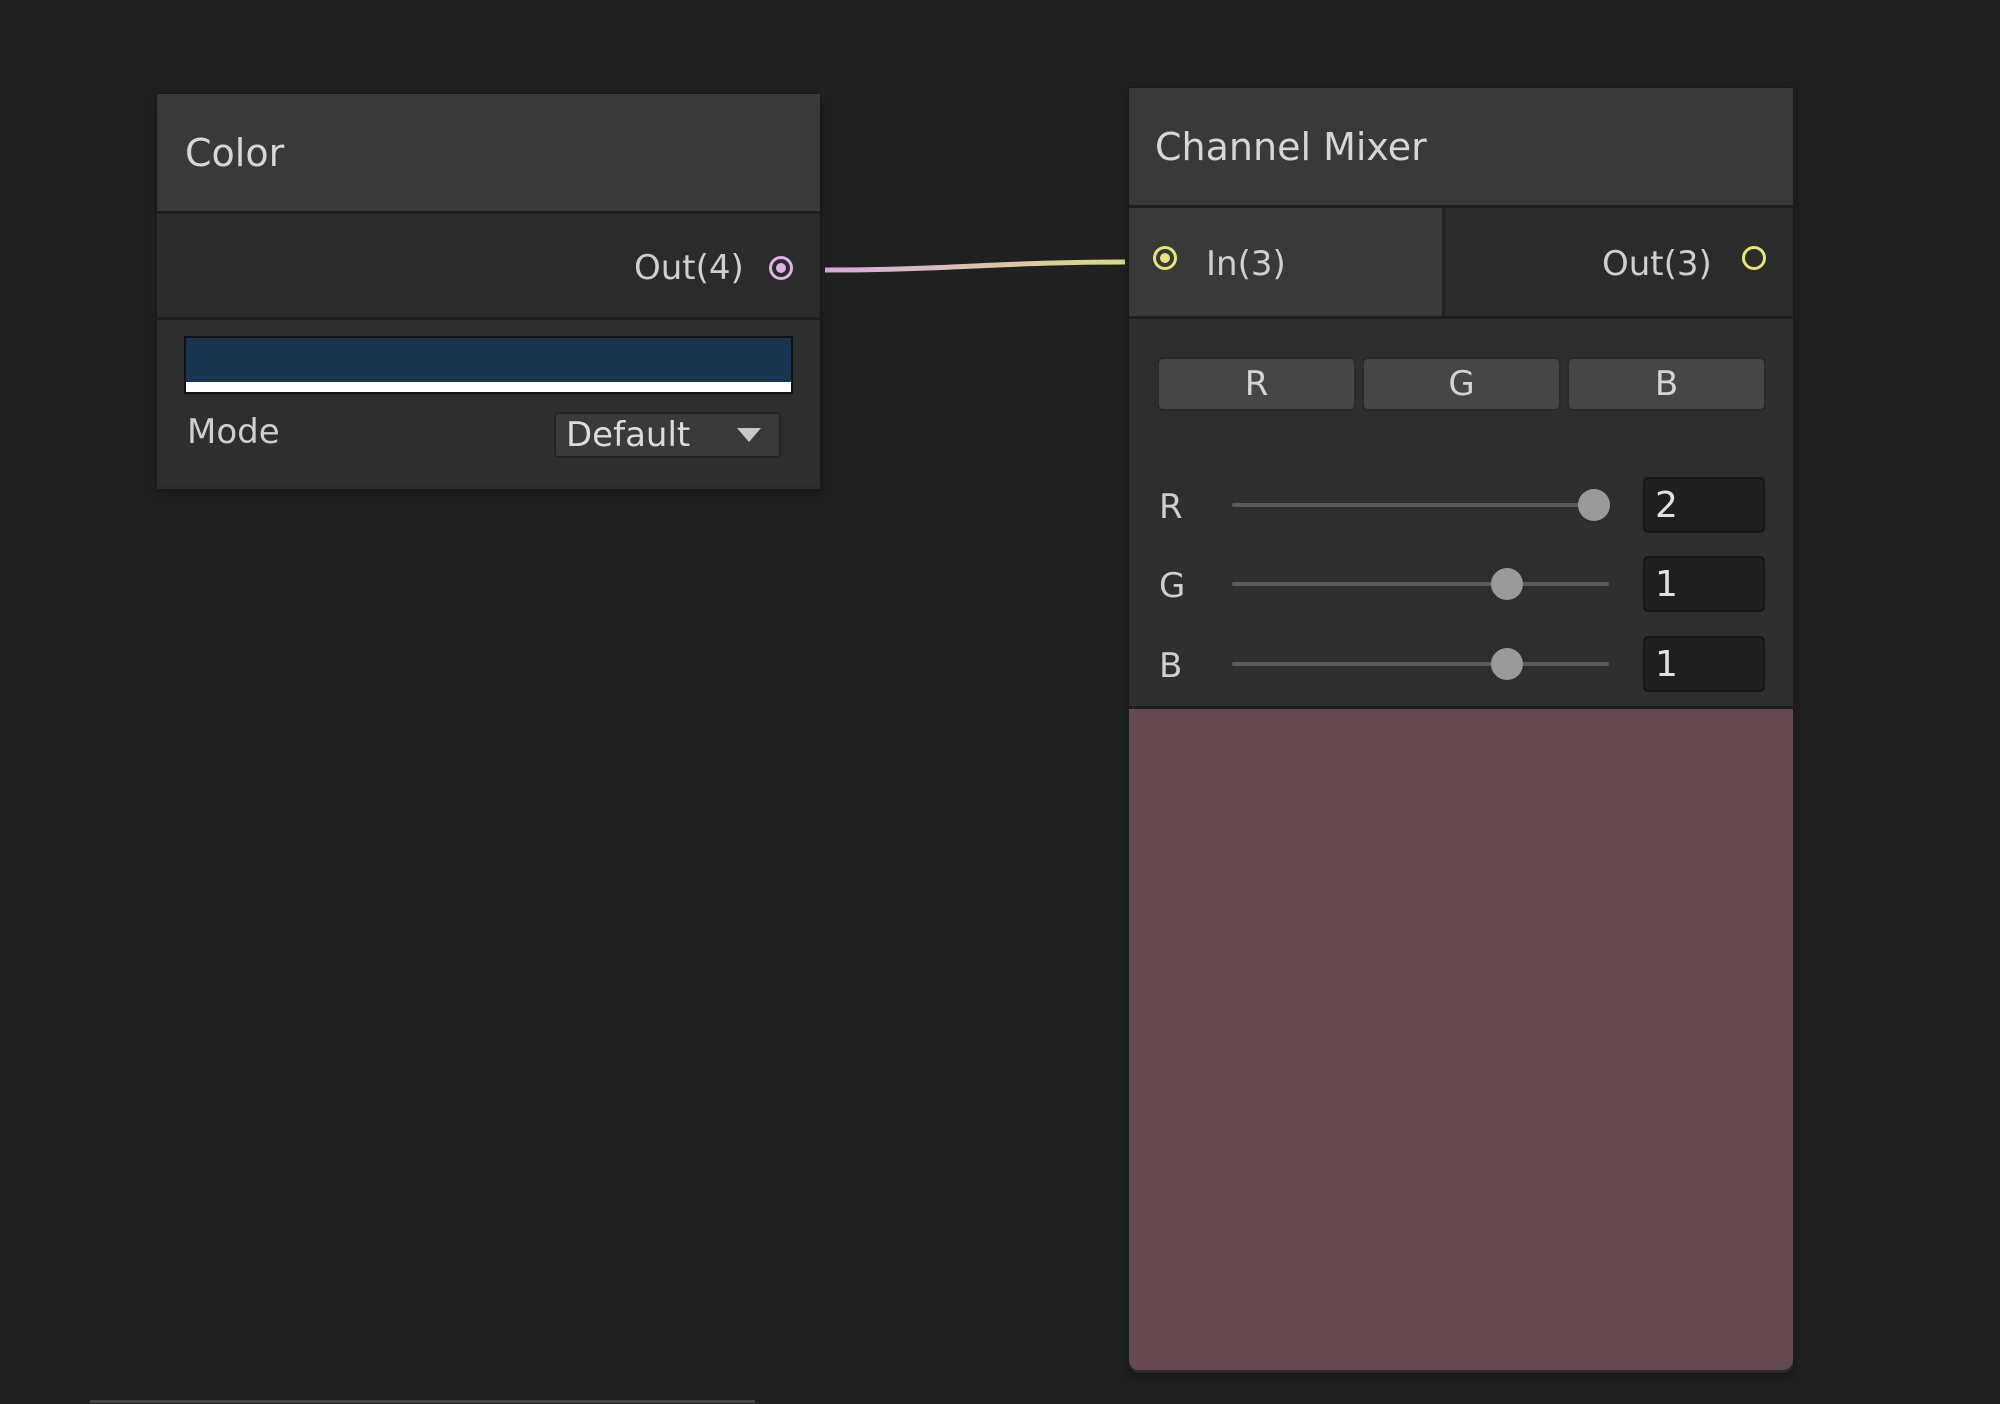 This screenshot has width=2000, height=1404. What do you see at coordinates (1421, 505) in the screenshot?
I see `slider-r` at bounding box center [1421, 505].